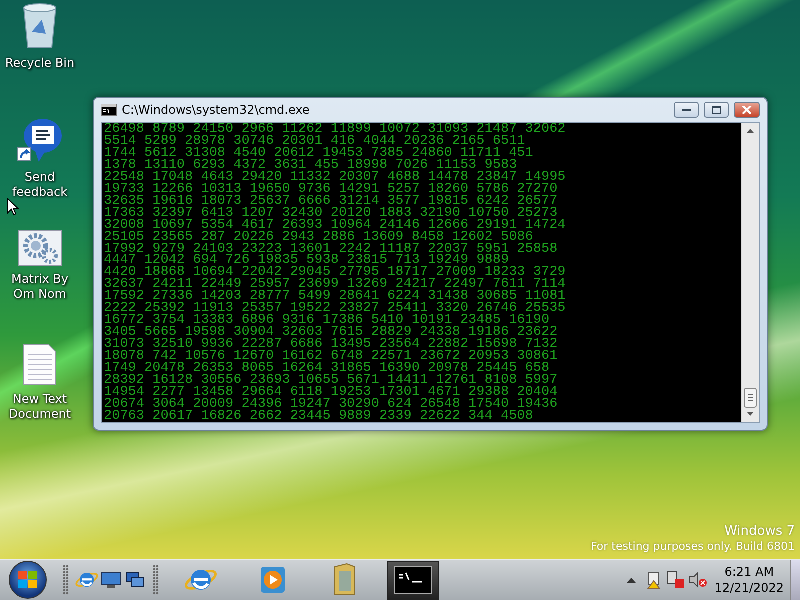 The width and height of the screenshot is (800, 600). Describe the element at coordinates (307, 261) in the screenshot. I see `console-line: 4447 12042 694 726 19835 5938 23815 713 19249 9889` at that location.